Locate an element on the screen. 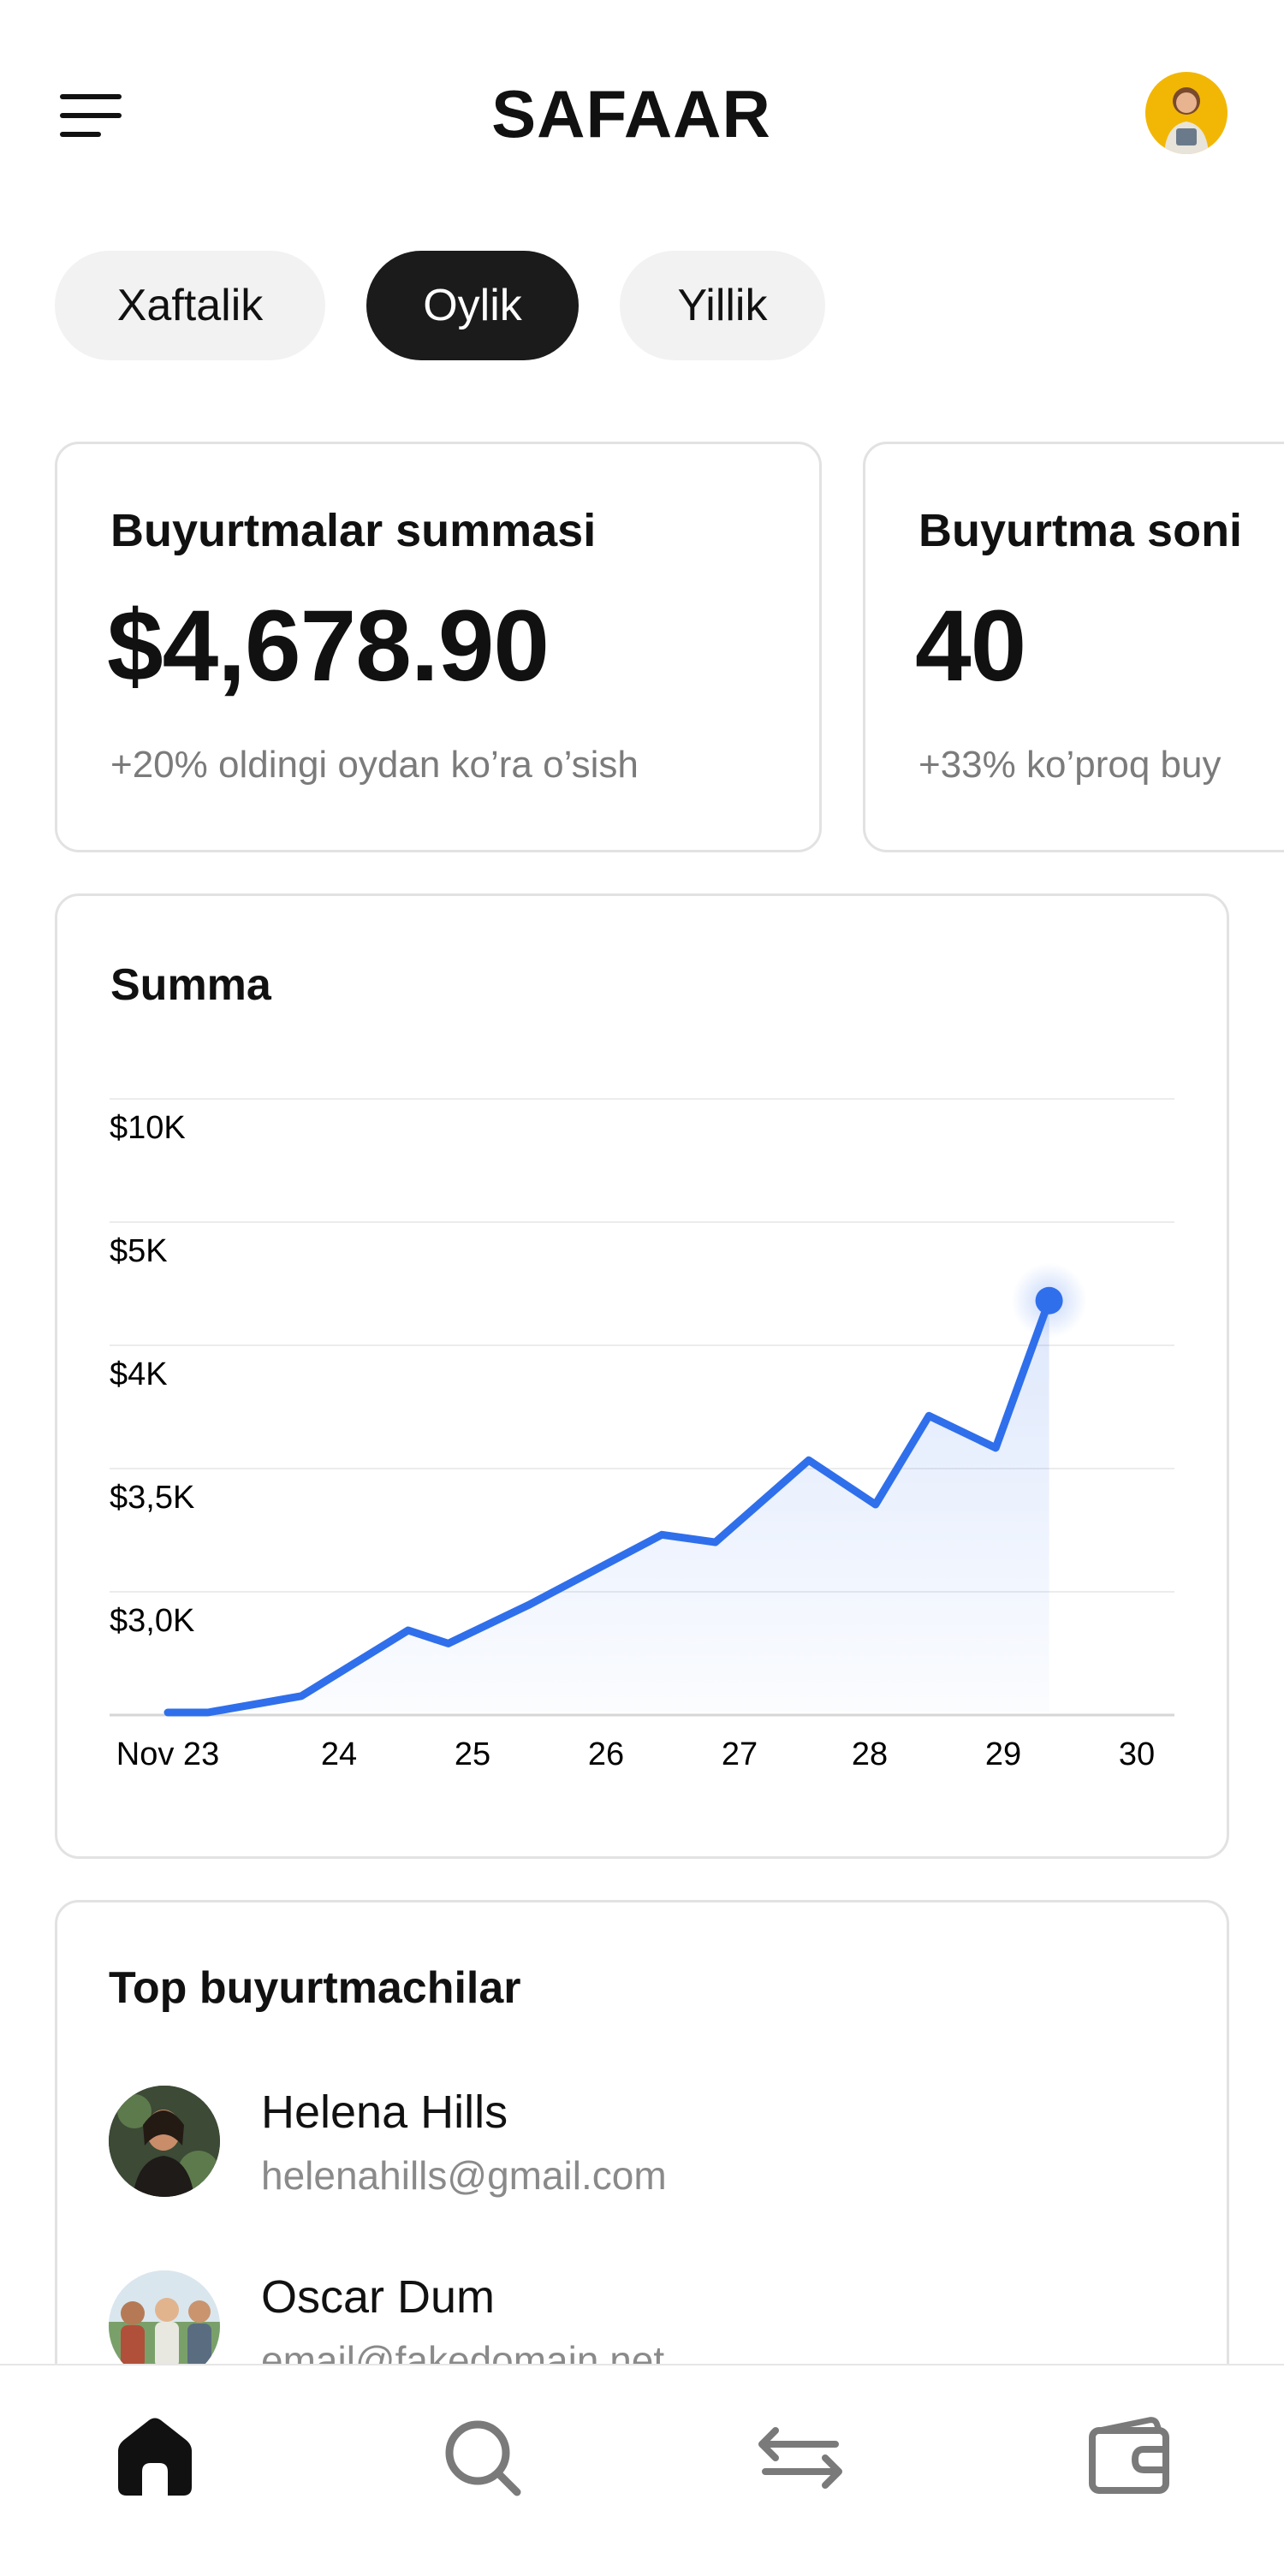 Image resolution: width=1284 pixels, height=2576 pixels. stat-note: +33% ko’proq buy is located at coordinates (1069, 765).